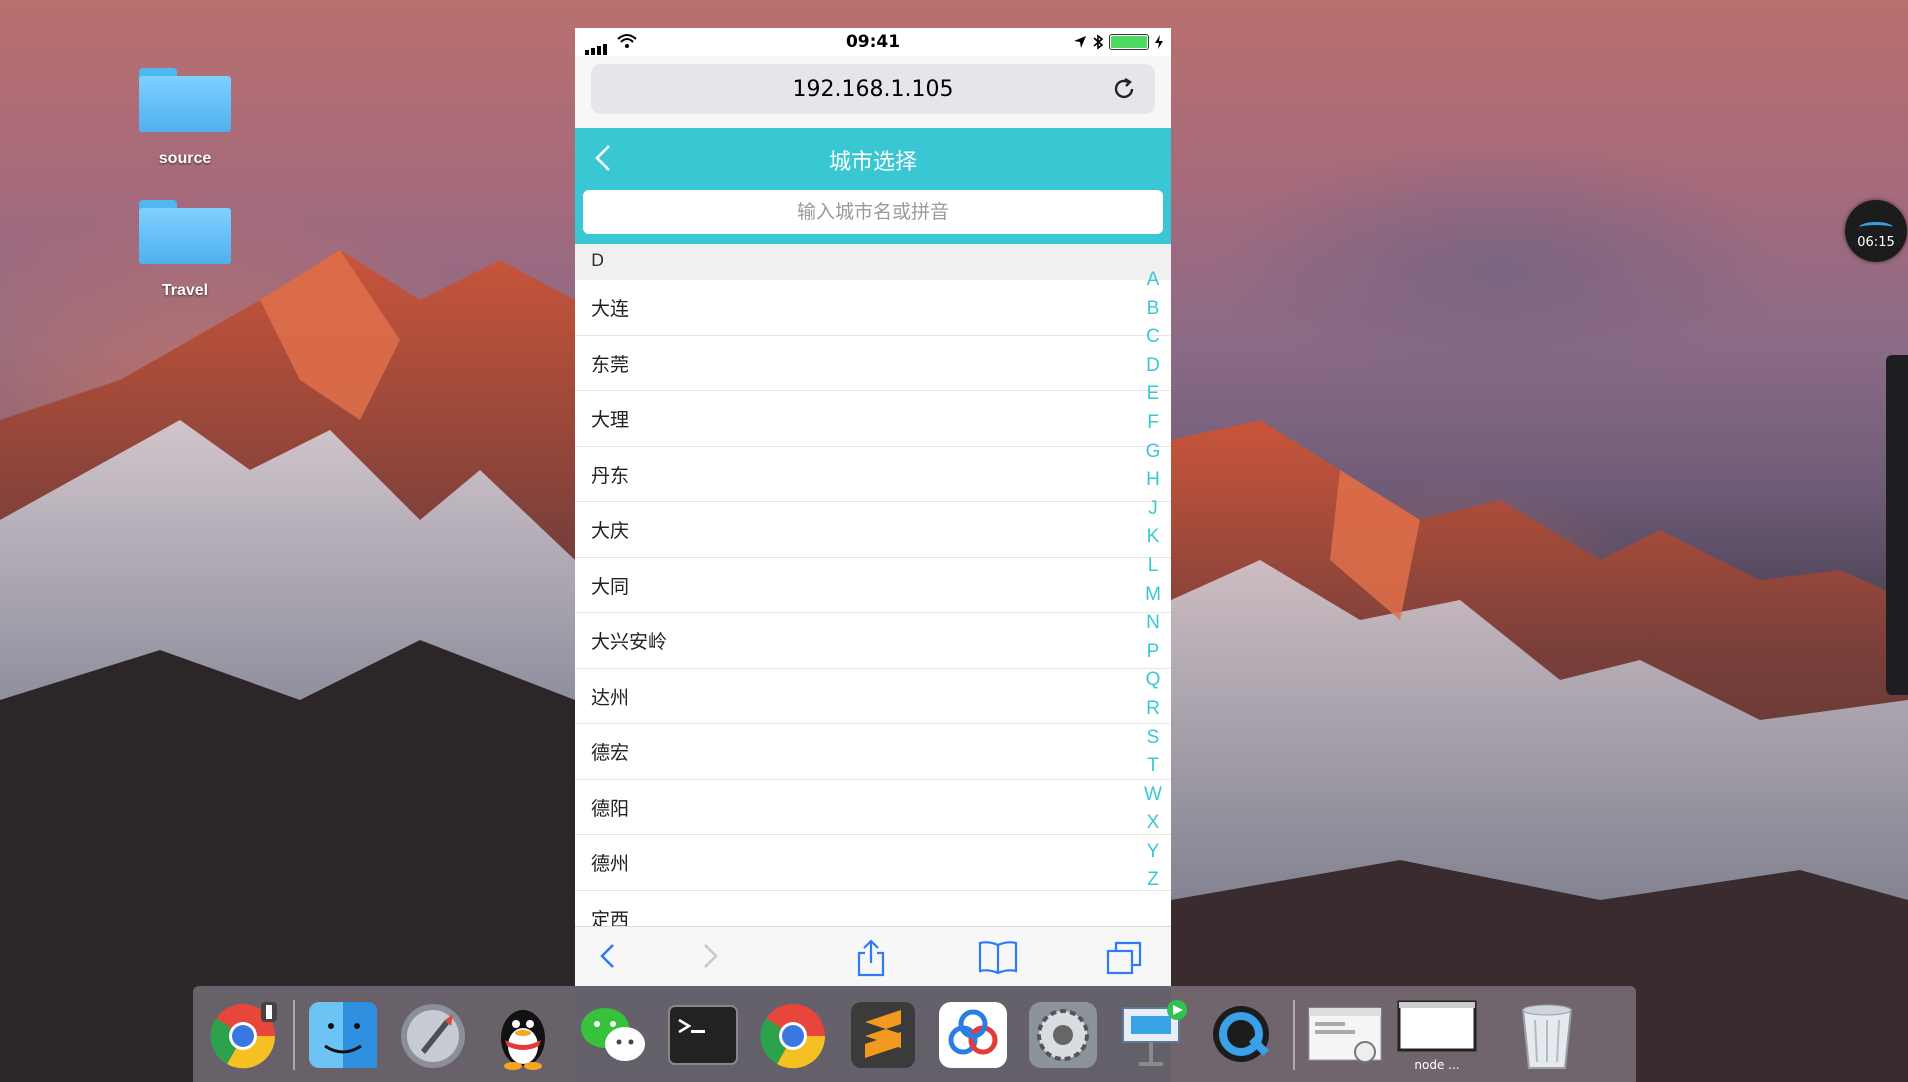 The height and width of the screenshot is (1082, 1908). I want to click on city-name: 大理, so click(610, 420).